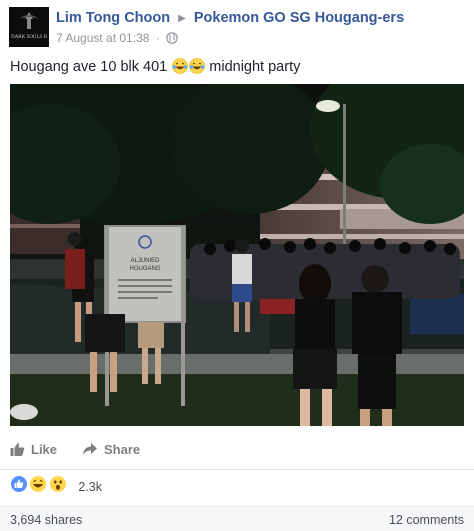  I want to click on post-footer: 3,694 shares 12 comments, so click(237, 518).